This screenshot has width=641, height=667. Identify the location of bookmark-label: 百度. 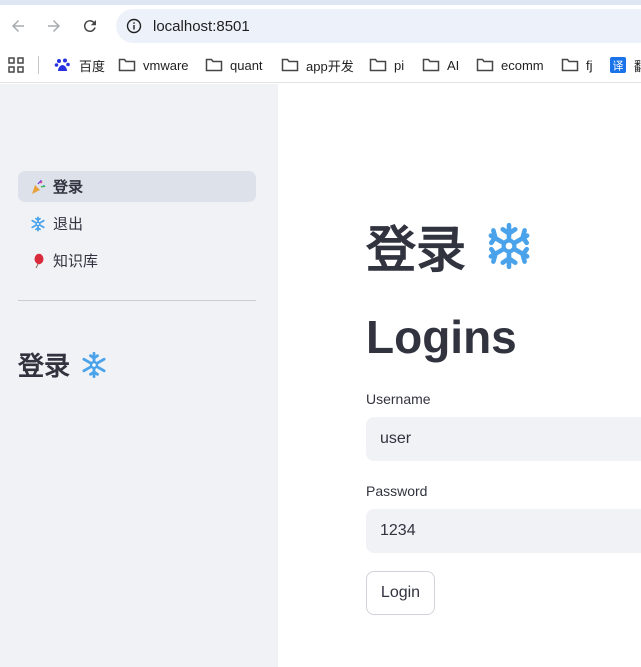
(92, 66).